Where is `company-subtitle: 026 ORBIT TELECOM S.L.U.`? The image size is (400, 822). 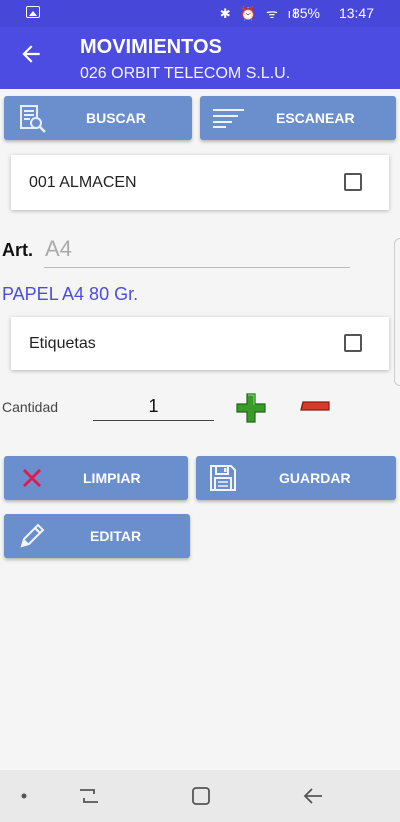
company-subtitle: 026 ORBIT TELECOM S.L.U. is located at coordinates (185, 73).